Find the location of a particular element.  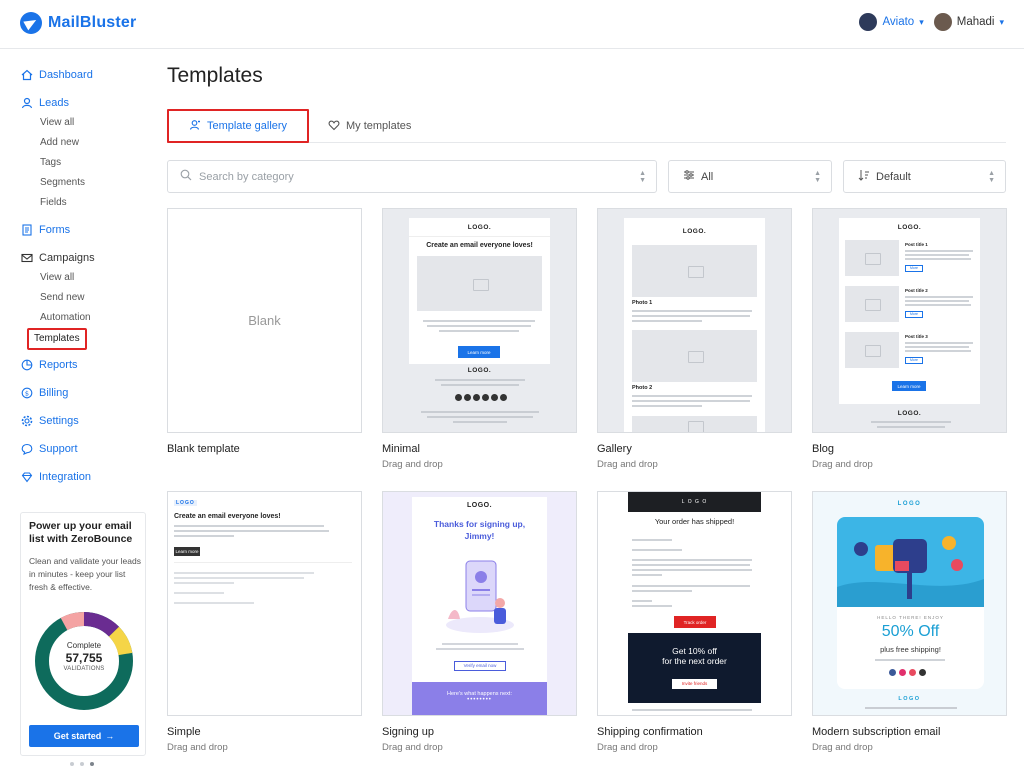

search-input is located at coordinates (399, 176).